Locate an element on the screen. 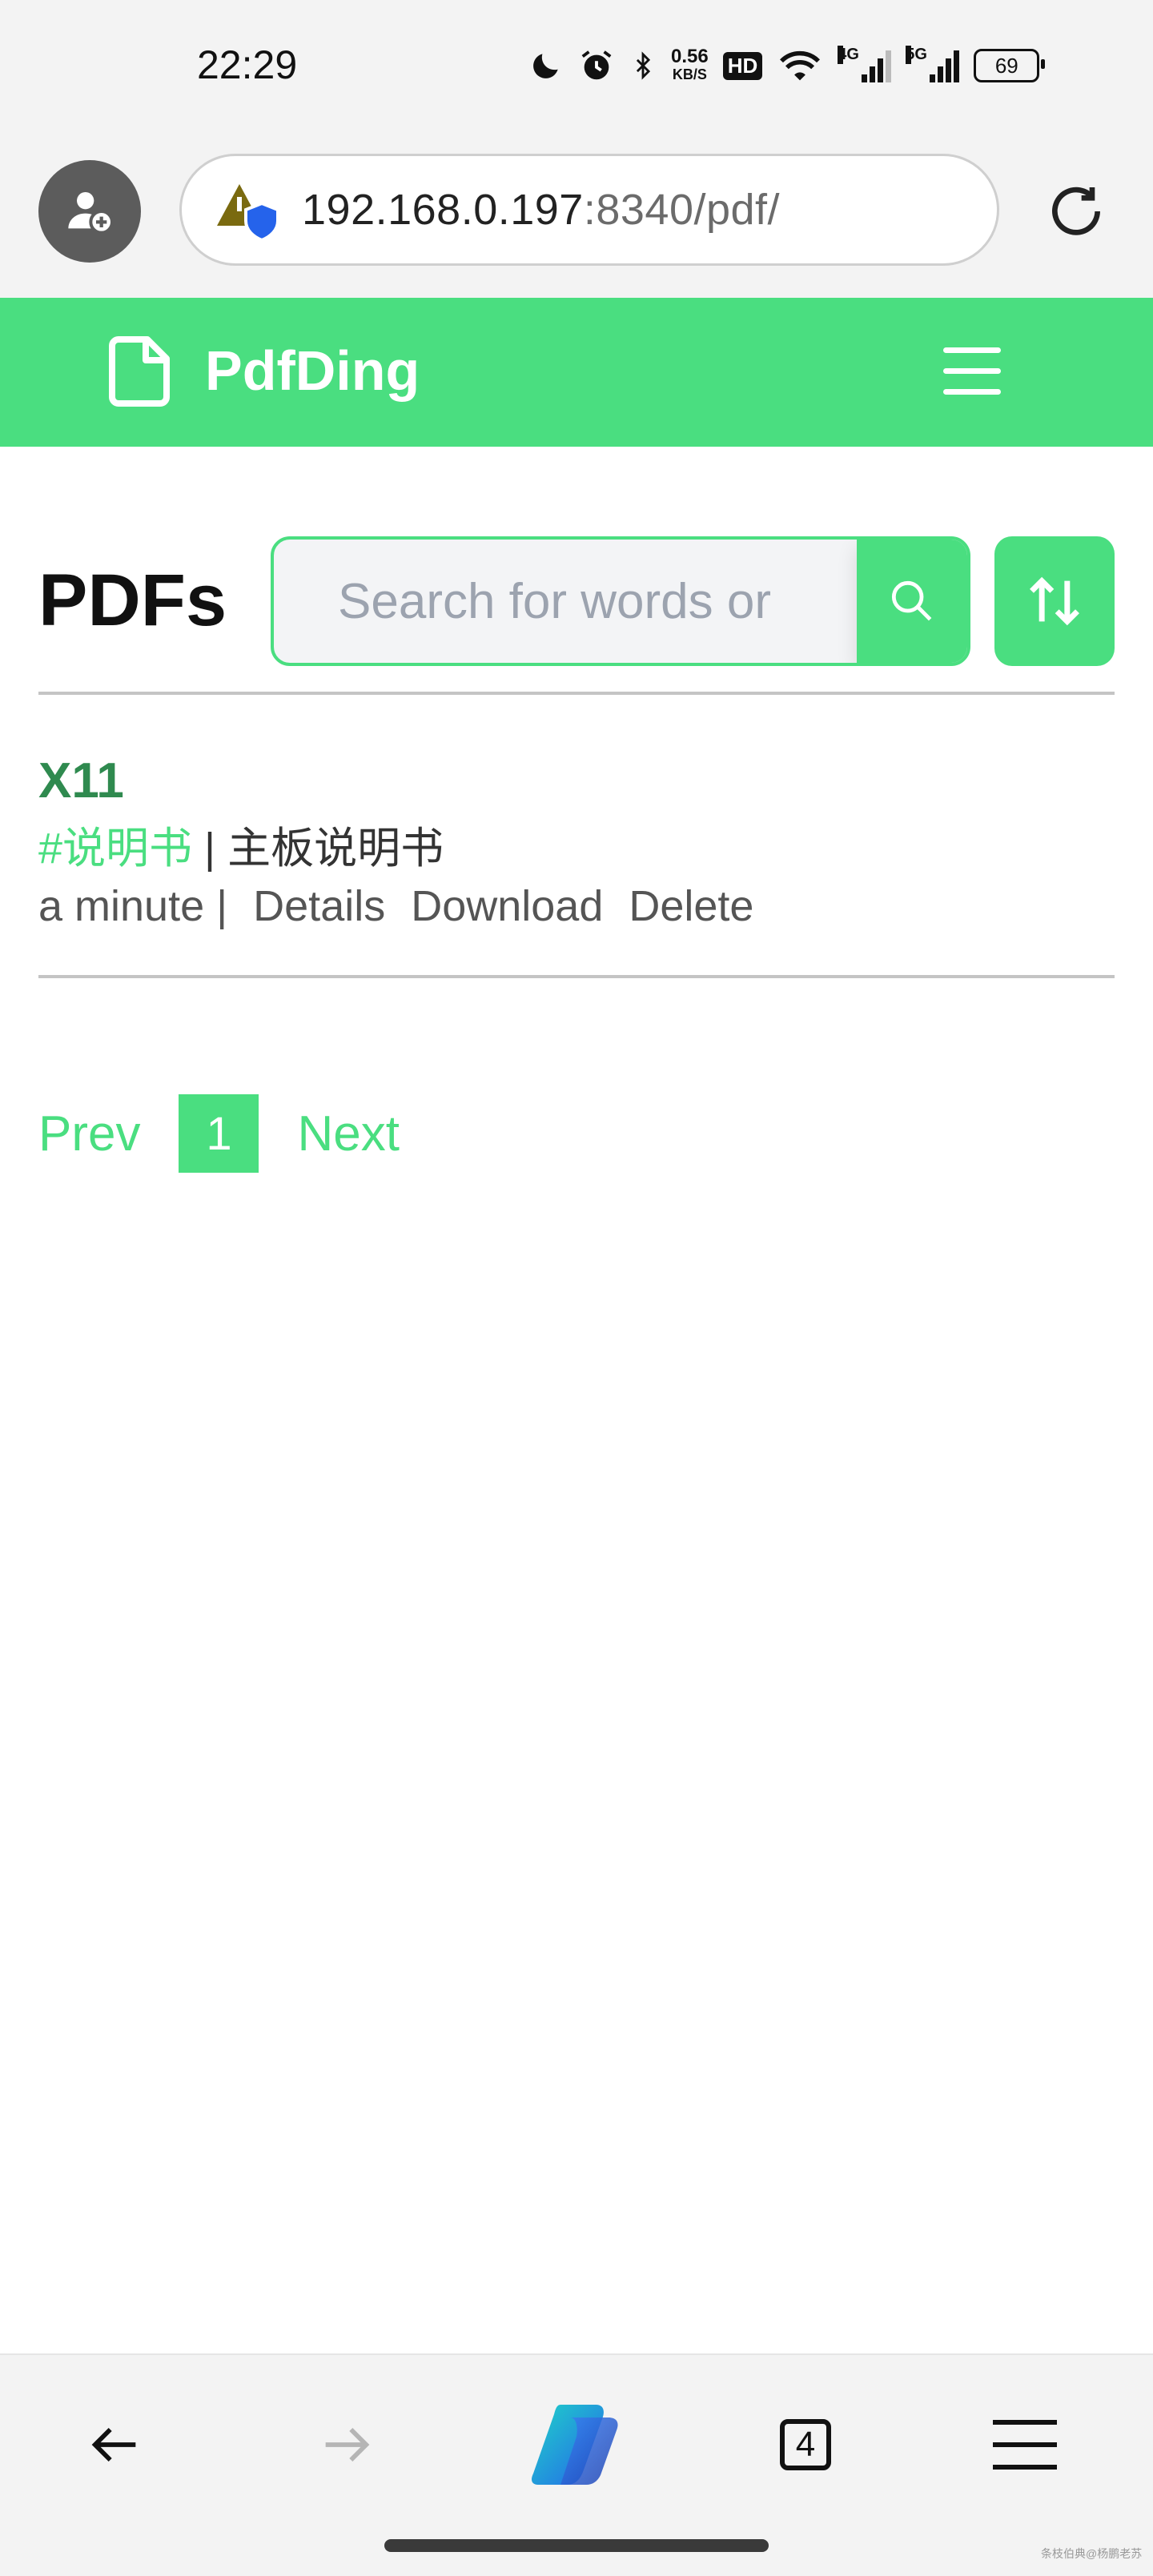 Image resolution: width=1153 pixels, height=2576 pixels. net-speed: 0.56 KB/S is located at coordinates (690, 64).